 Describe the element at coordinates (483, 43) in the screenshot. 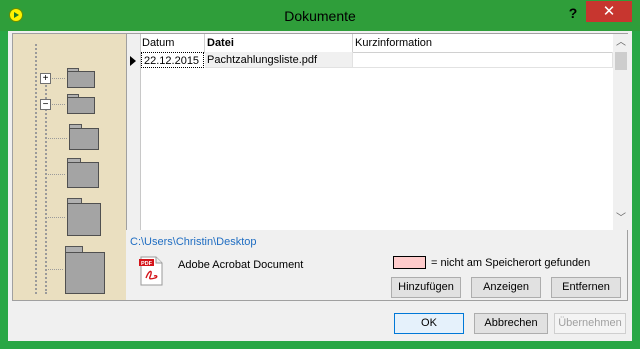

I see `column-header-kurzinformation: Kurzinformation` at that location.